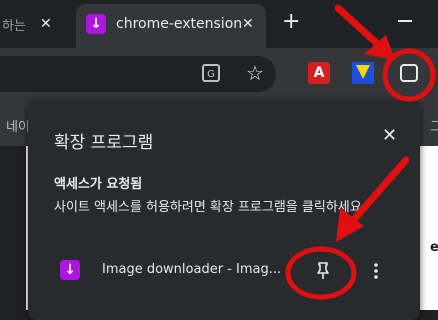 Image resolution: width=438 pixels, height=320 pixels. I want to click on translate-icon: G, so click(211, 73).